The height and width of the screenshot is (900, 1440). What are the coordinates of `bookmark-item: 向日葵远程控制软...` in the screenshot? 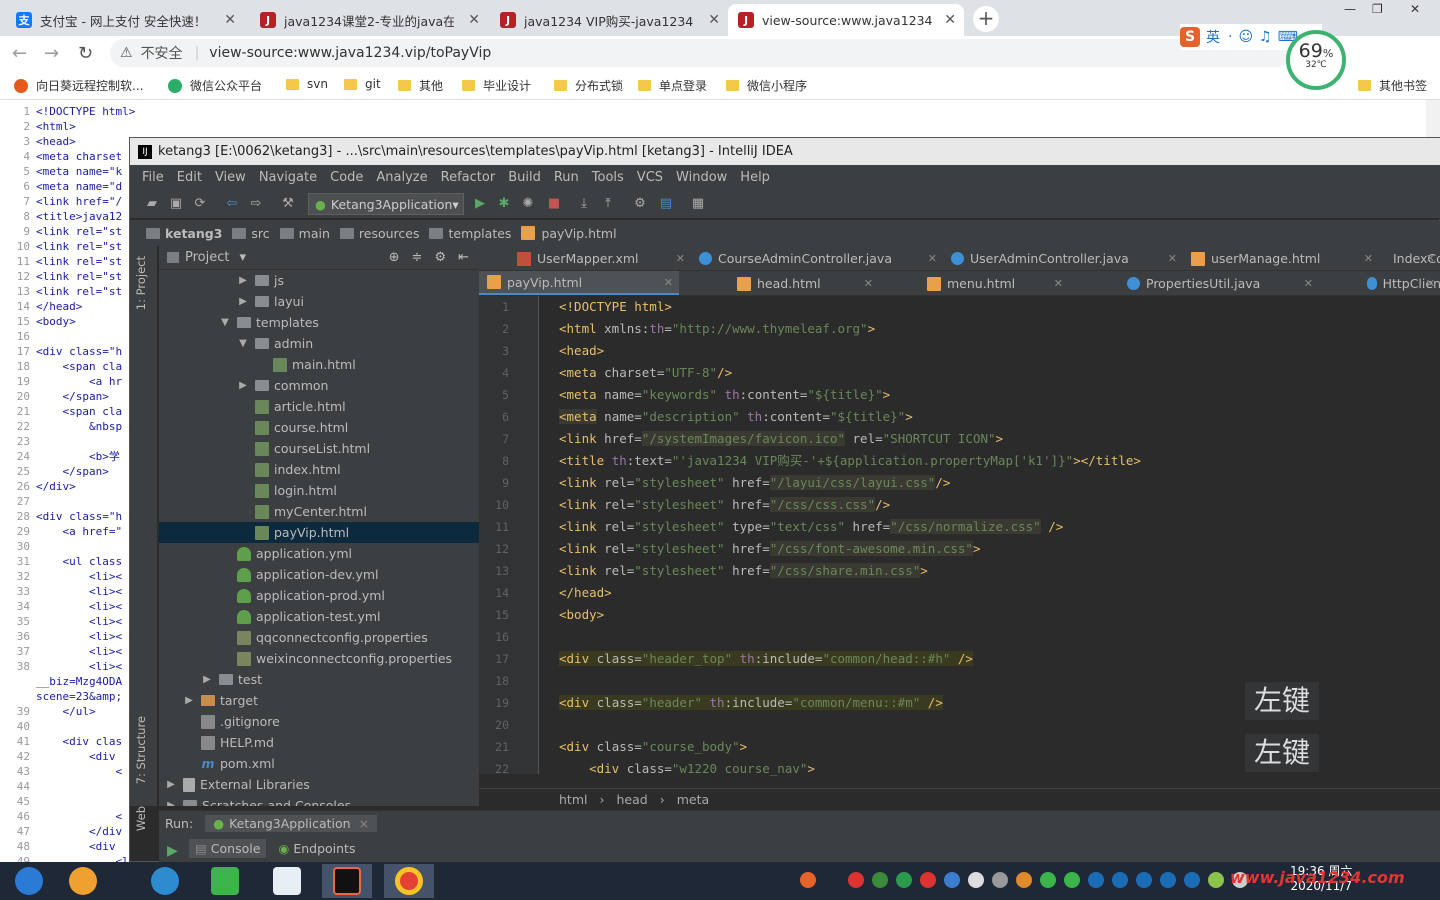 It's located at (78, 85).